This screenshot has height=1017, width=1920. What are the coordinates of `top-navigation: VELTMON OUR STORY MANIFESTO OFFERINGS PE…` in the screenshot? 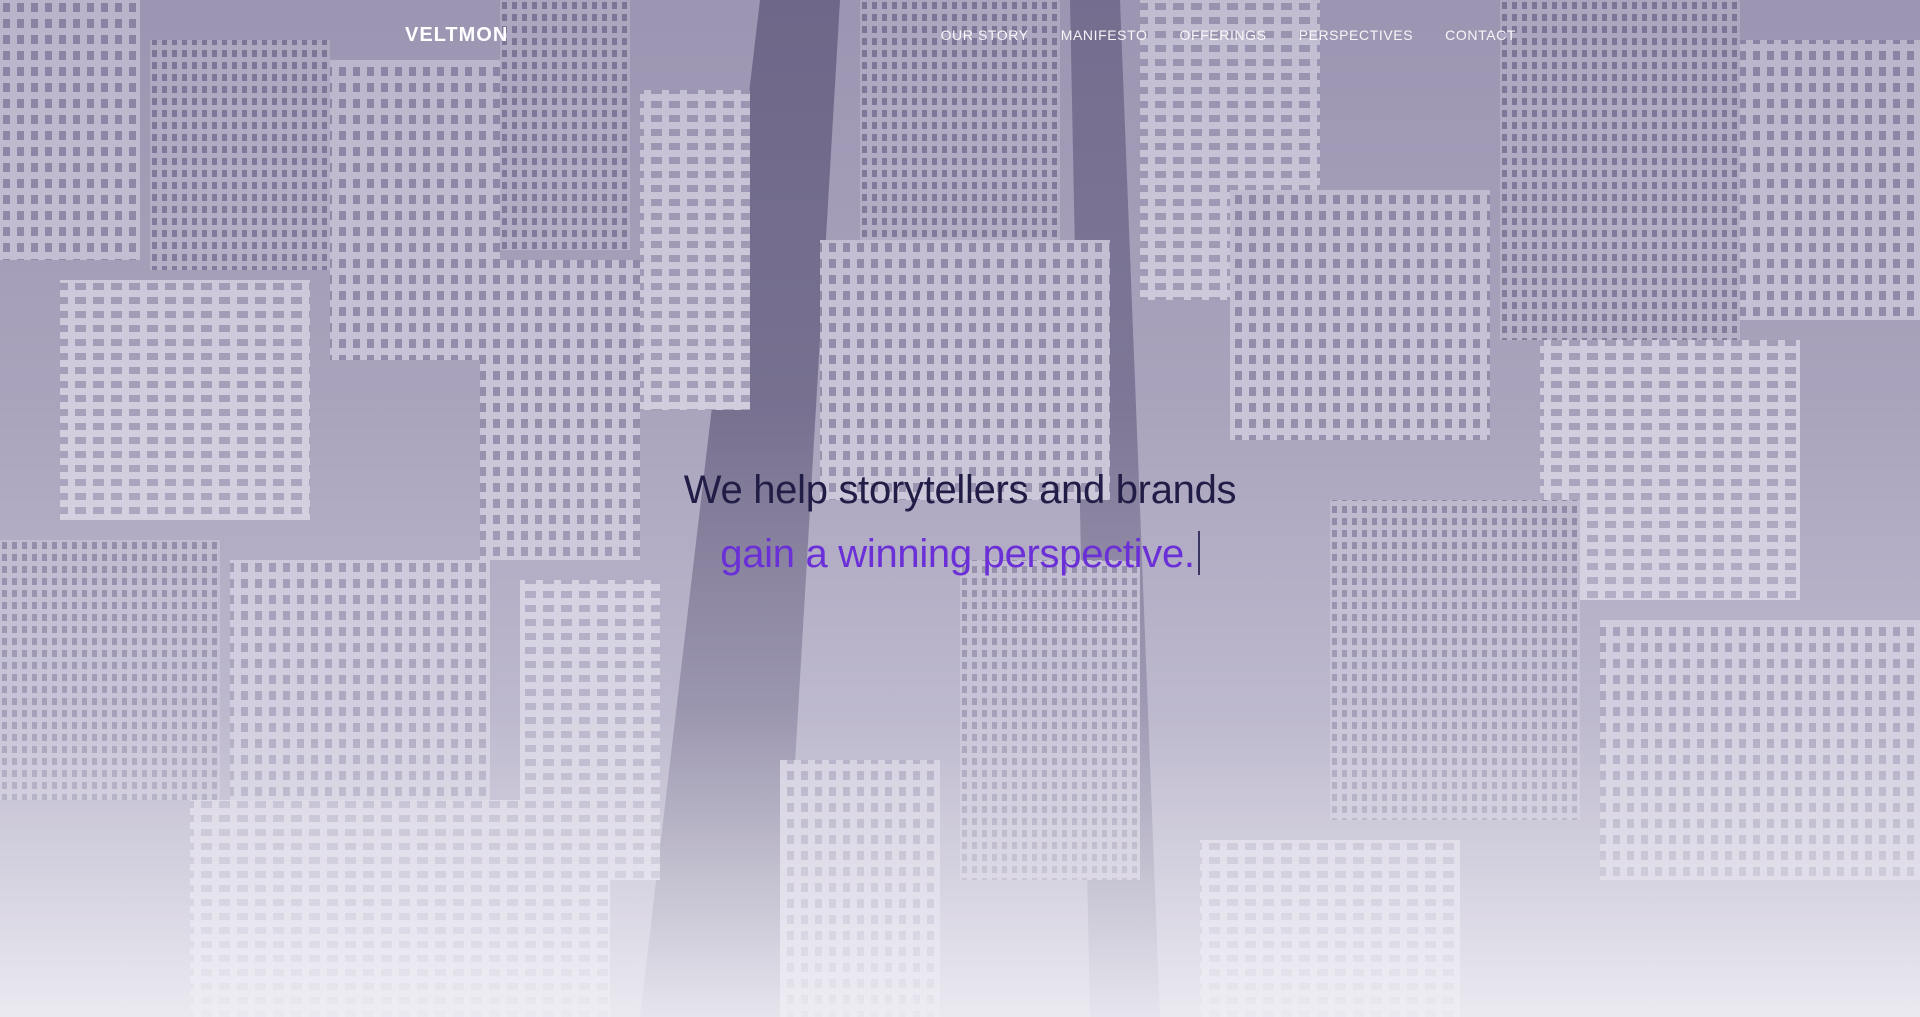 It's located at (960, 36).